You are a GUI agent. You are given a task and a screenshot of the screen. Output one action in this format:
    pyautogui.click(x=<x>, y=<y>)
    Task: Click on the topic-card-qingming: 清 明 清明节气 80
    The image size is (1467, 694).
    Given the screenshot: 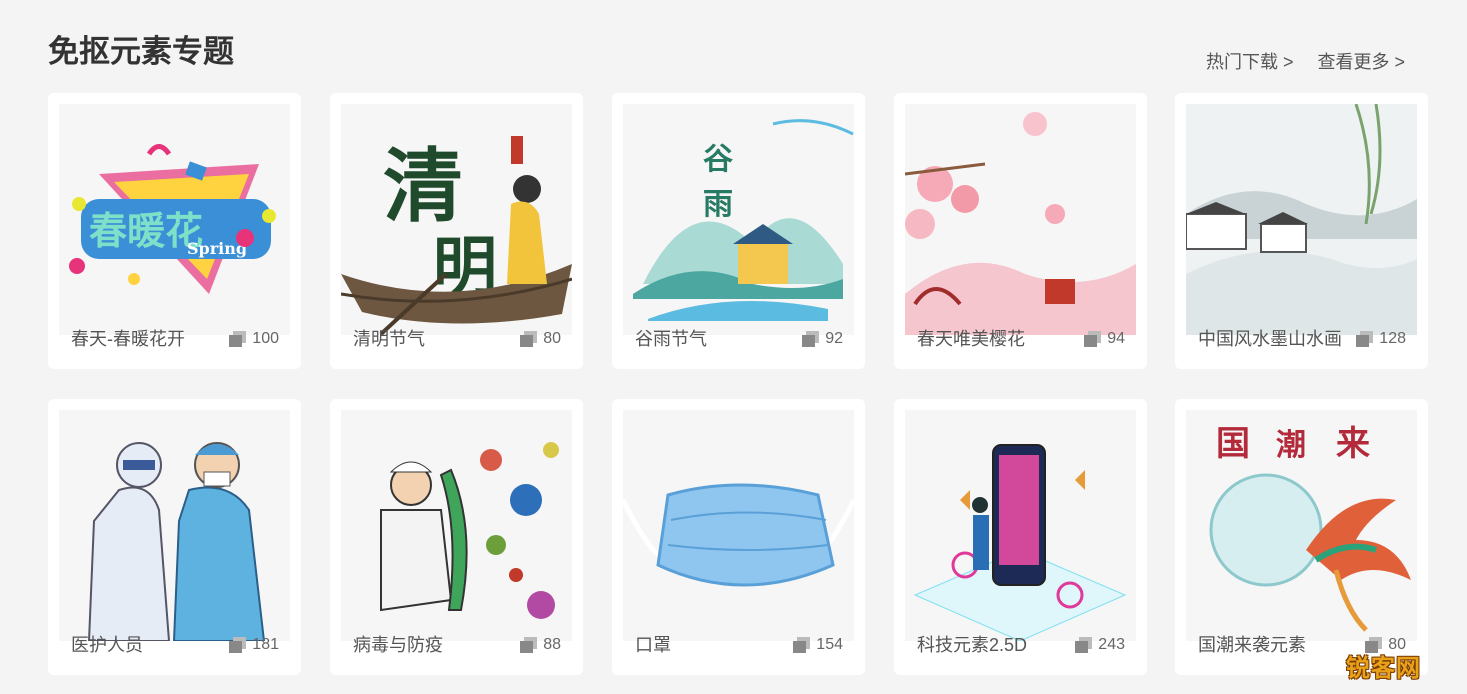 What is the action you would take?
    pyautogui.click(x=456, y=231)
    